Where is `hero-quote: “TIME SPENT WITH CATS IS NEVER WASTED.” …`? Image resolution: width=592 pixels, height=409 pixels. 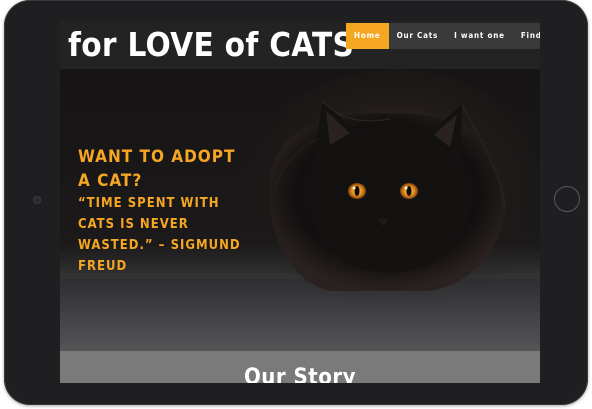 hero-quote: “TIME SPENT WITH CATS IS NEVER WASTED.” … is located at coordinates (159, 235).